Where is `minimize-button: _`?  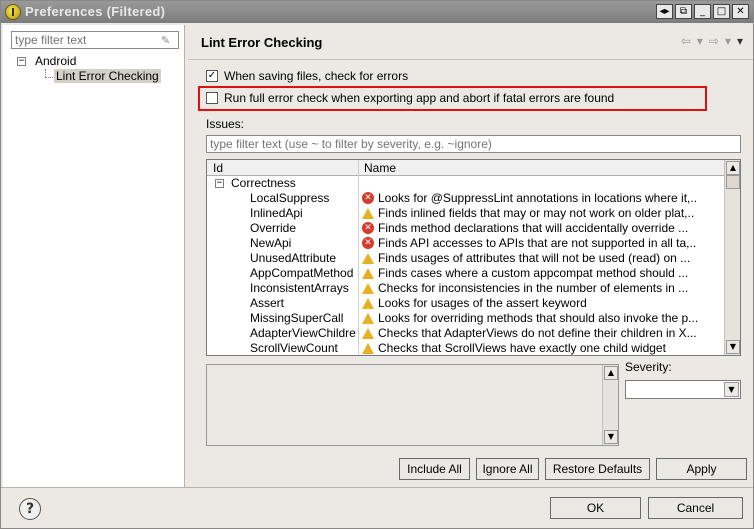
minimize-button: _ is located at coordinates (702, 11).